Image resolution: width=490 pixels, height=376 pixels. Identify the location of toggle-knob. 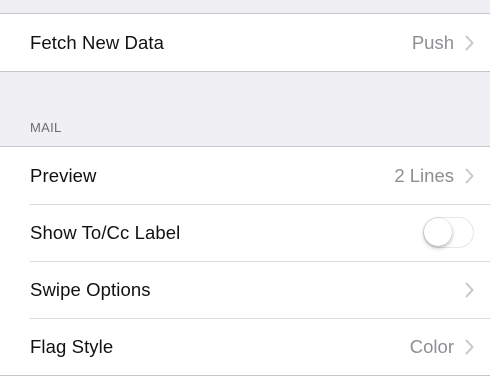
(438, 232).